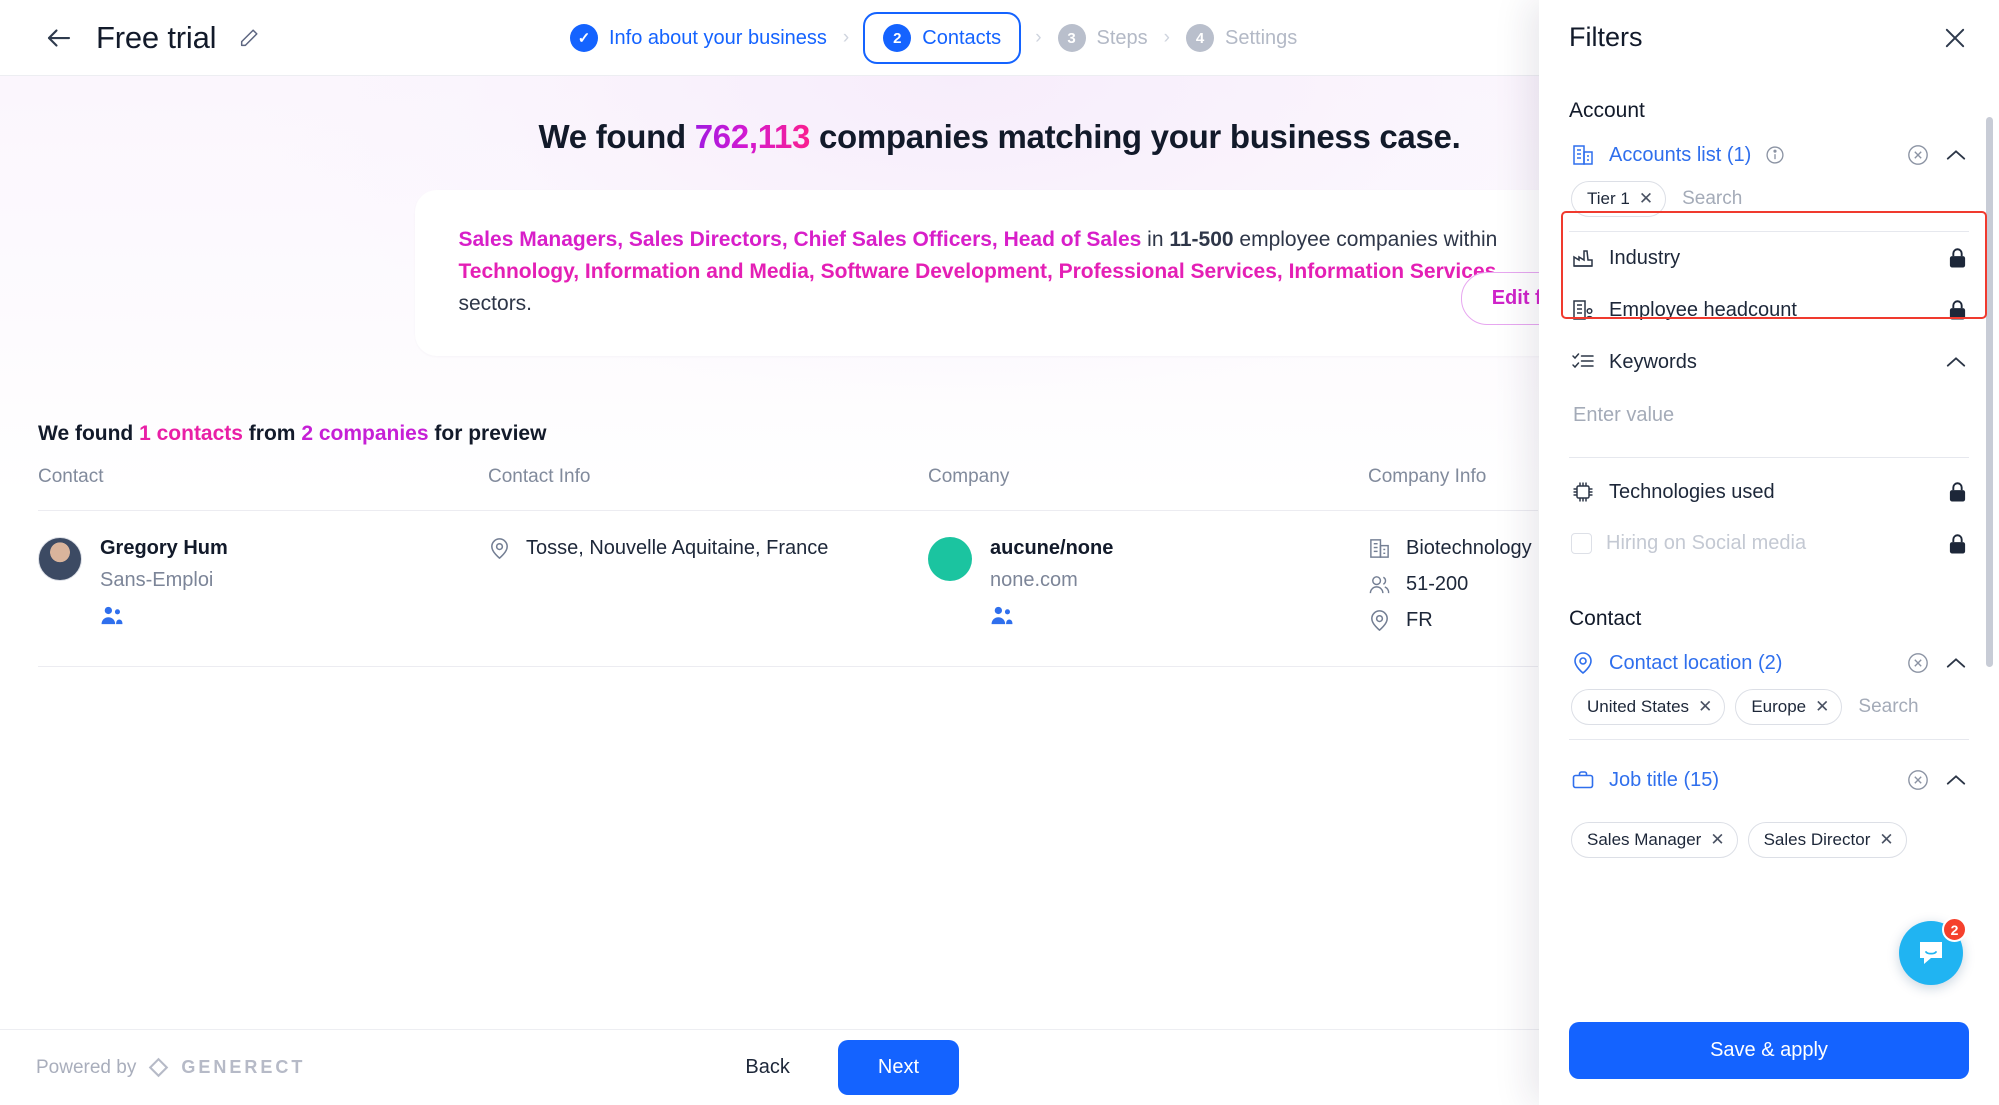 This screenshot has height=1105, width=1999. I want to click on step-contacts: 2 Contacts, so click(942, 38).